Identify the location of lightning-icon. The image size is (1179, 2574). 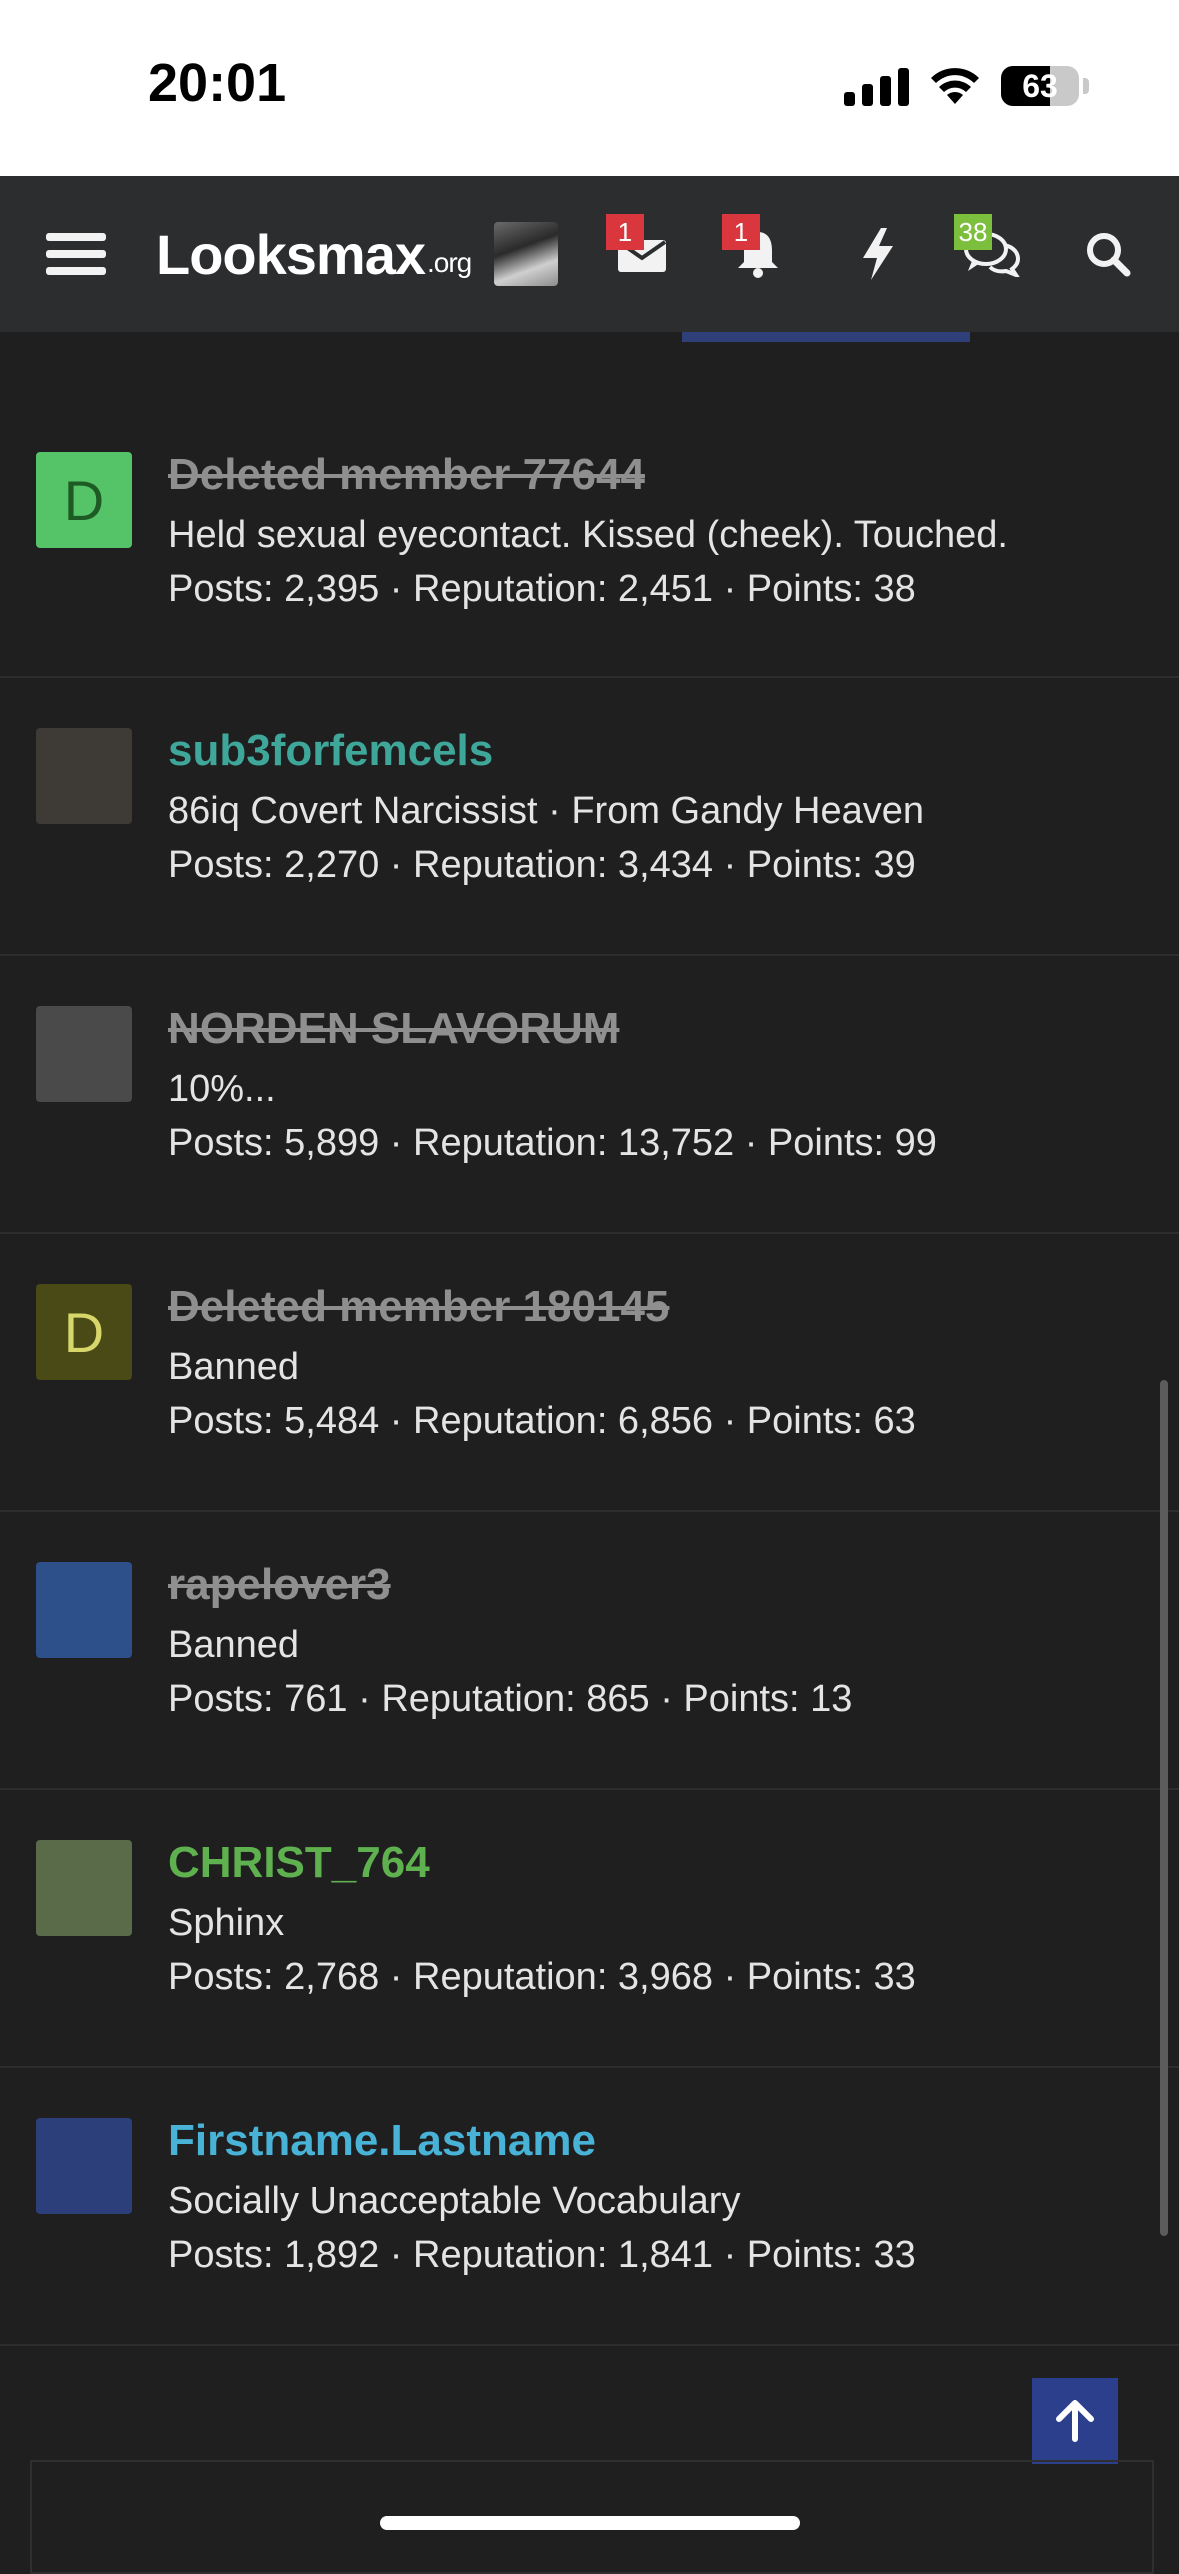
(878, 254).